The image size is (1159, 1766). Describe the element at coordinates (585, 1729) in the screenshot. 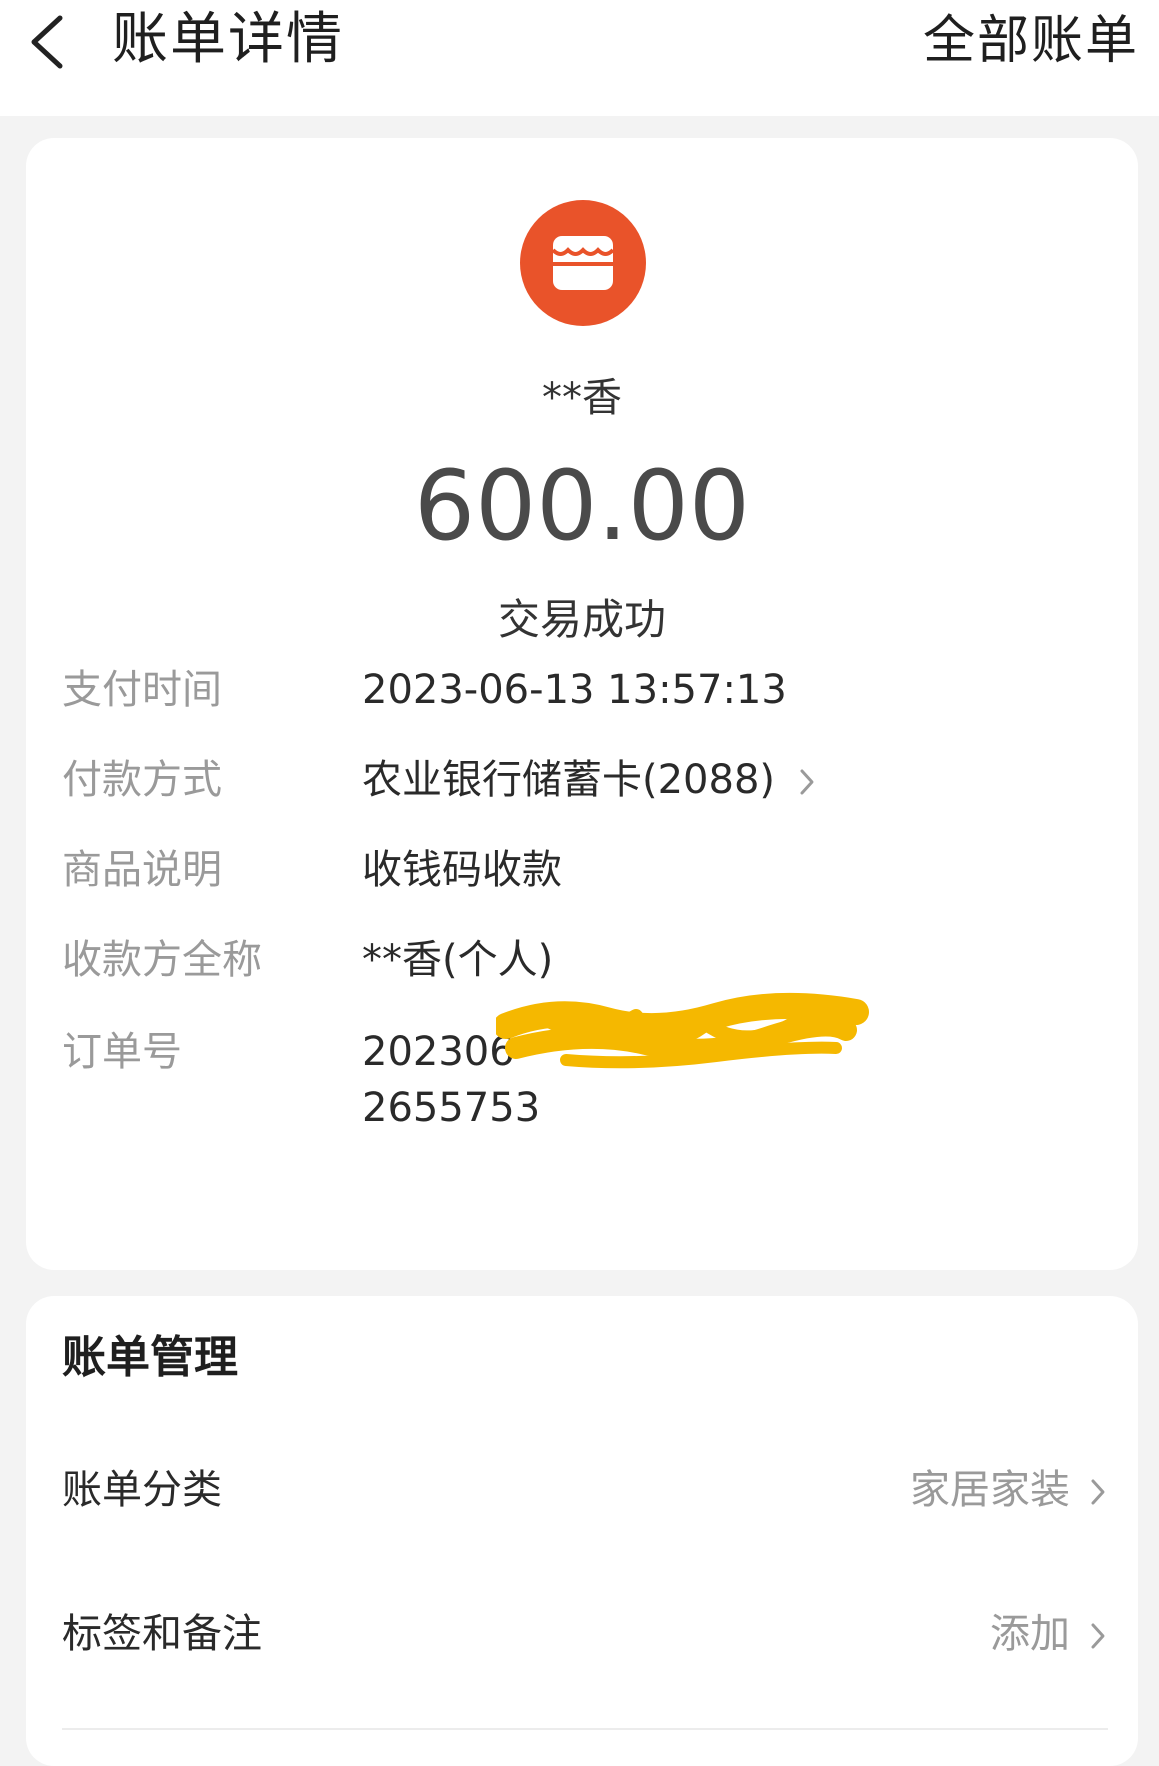

I see `row-divider` at that location.